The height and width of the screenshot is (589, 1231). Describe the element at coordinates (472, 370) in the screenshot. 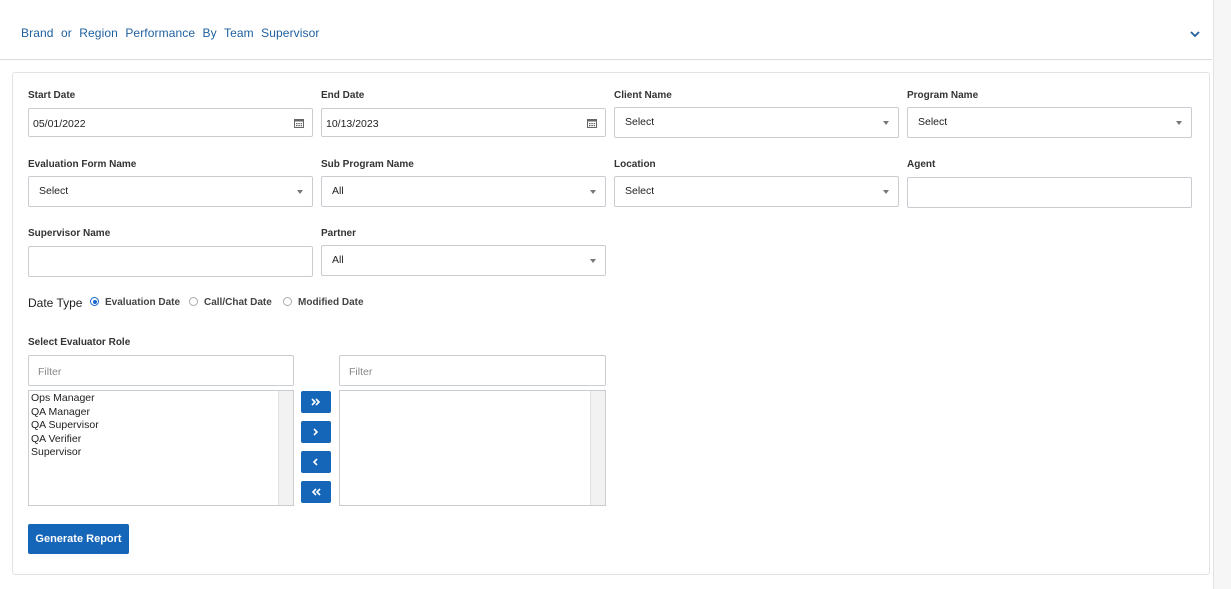

I see `selected-roles-filter: Filter` at that location.